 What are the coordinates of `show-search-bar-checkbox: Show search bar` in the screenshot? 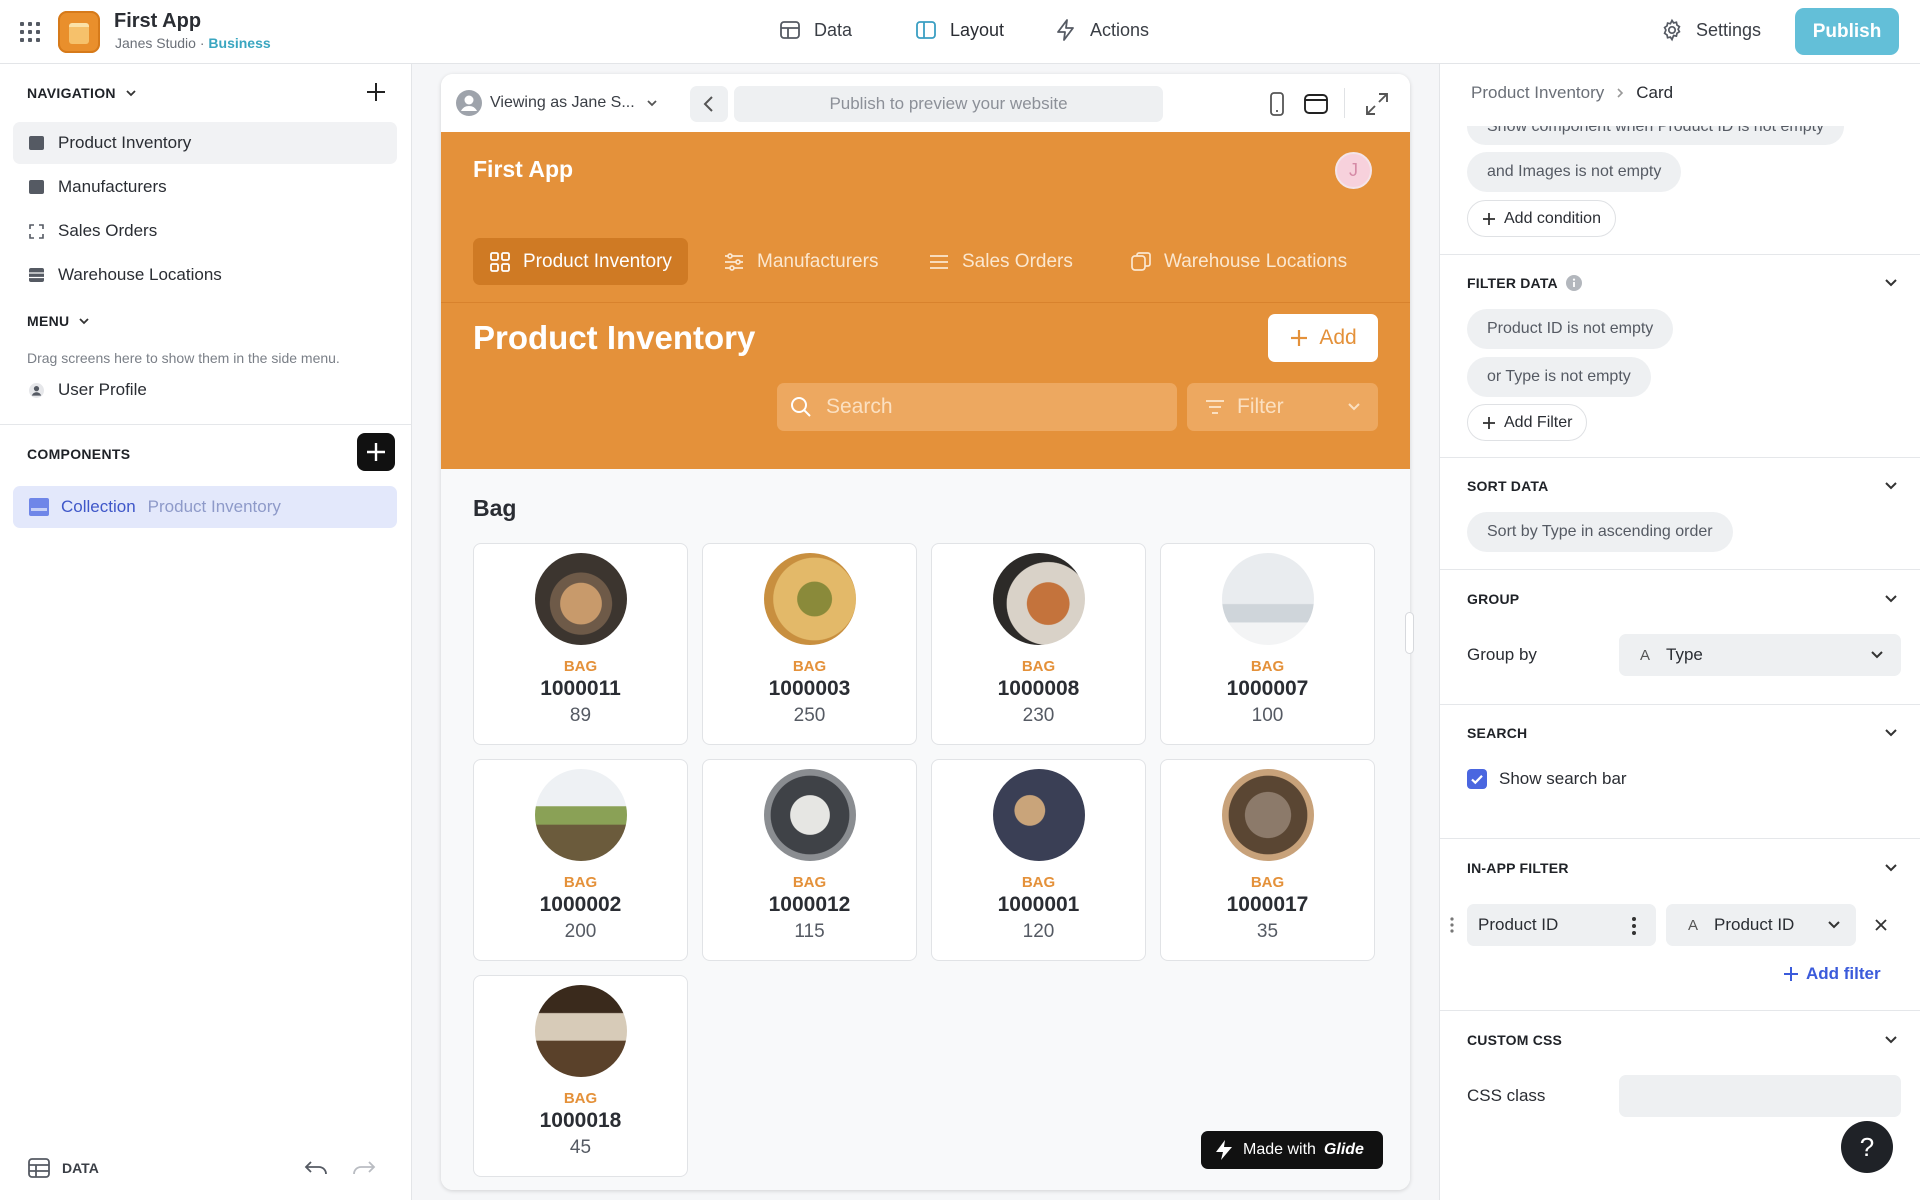 It's located at (1547, 779).